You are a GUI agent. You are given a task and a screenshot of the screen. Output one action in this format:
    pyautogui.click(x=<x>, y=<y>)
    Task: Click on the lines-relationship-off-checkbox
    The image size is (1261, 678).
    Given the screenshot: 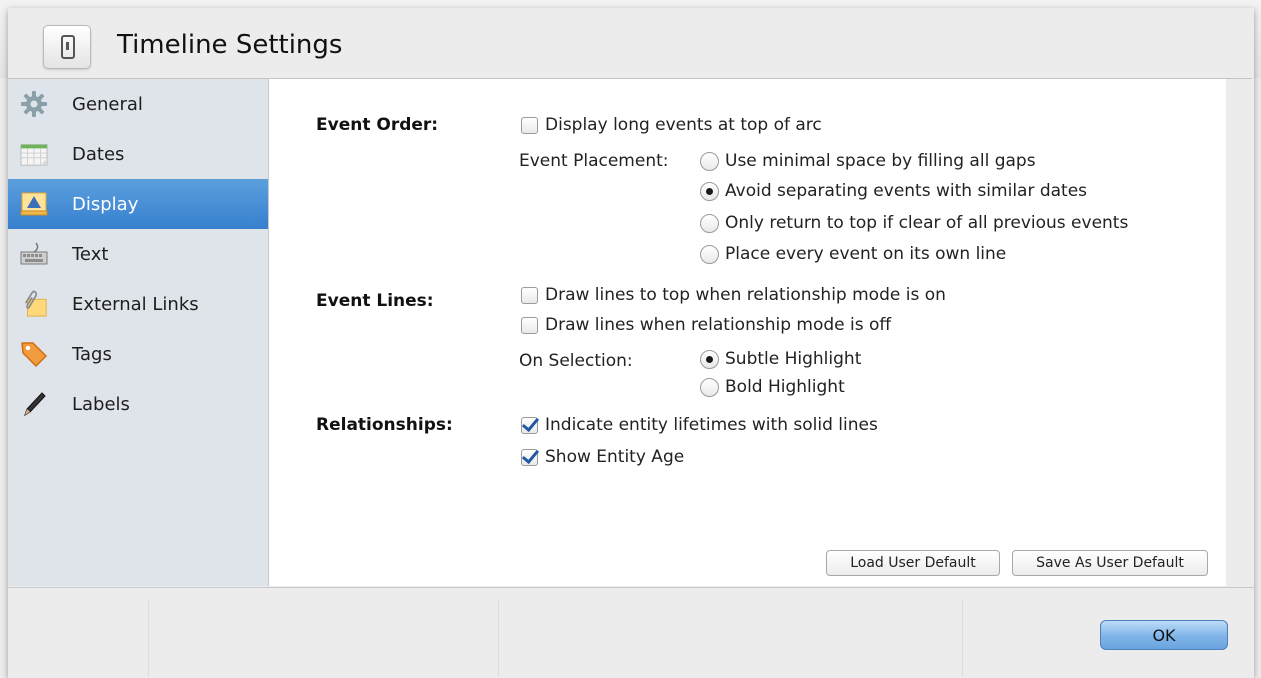 What is the action you would take?
    pyautogui.click(x=529, y=325)
    